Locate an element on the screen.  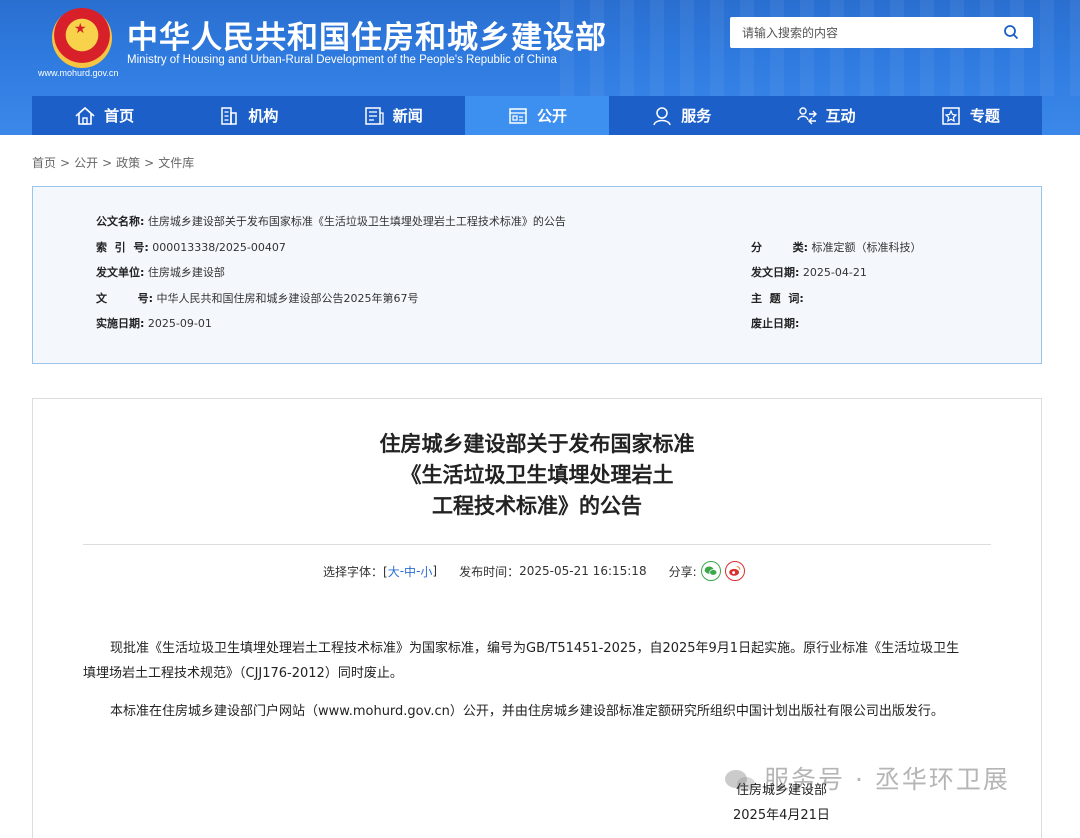
issue-date-row: 发文日期: 2025-04-21 is located at coordinates (809, 272).